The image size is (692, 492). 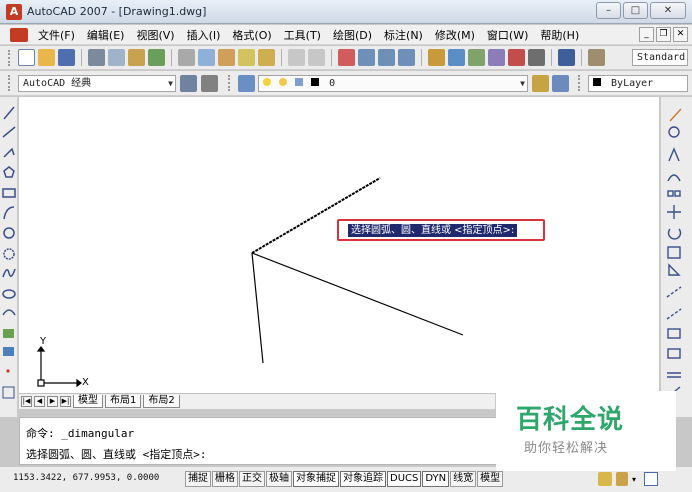 What do you see at coordinates (116, 57) in the screenshot?
I see `print-preview-icon` at bounding box center [116, 57].